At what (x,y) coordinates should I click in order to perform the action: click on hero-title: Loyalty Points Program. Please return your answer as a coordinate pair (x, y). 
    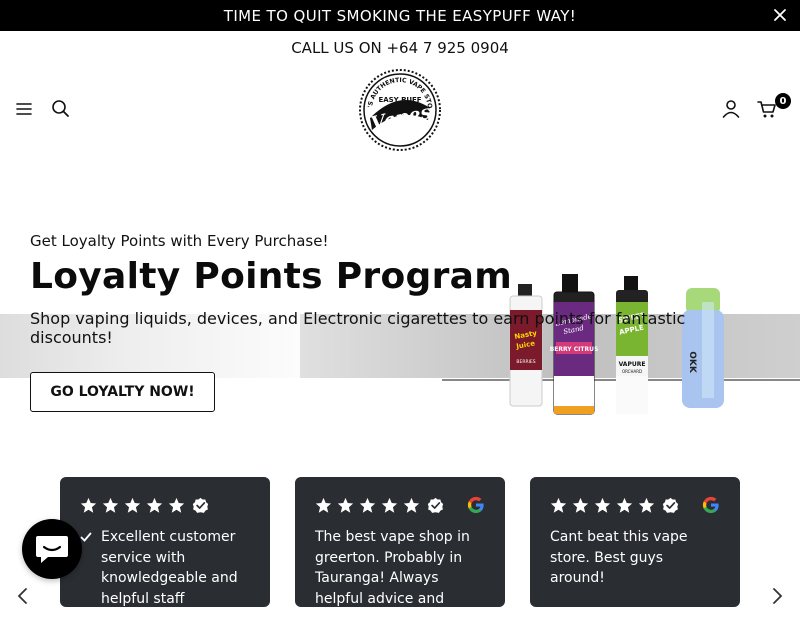
    Looking at the image, I should click on (271, 276).